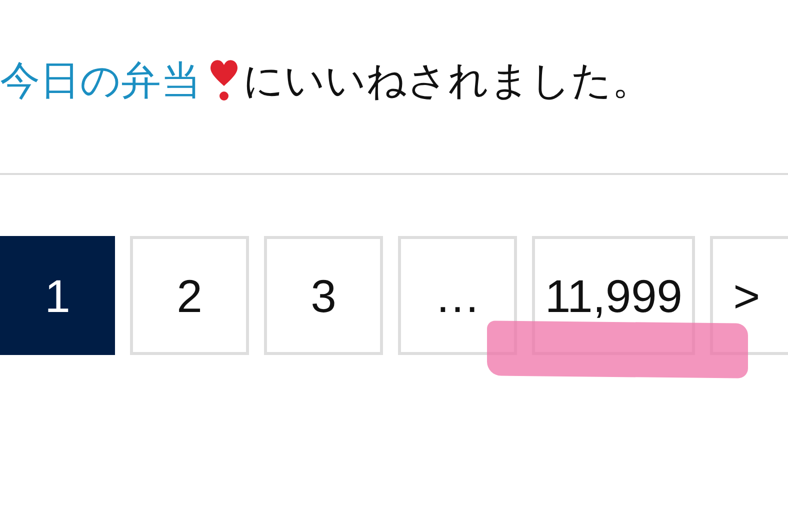 This screenshot has height=521, width=788. I want to click on page-button: 2, so click(189, 295).